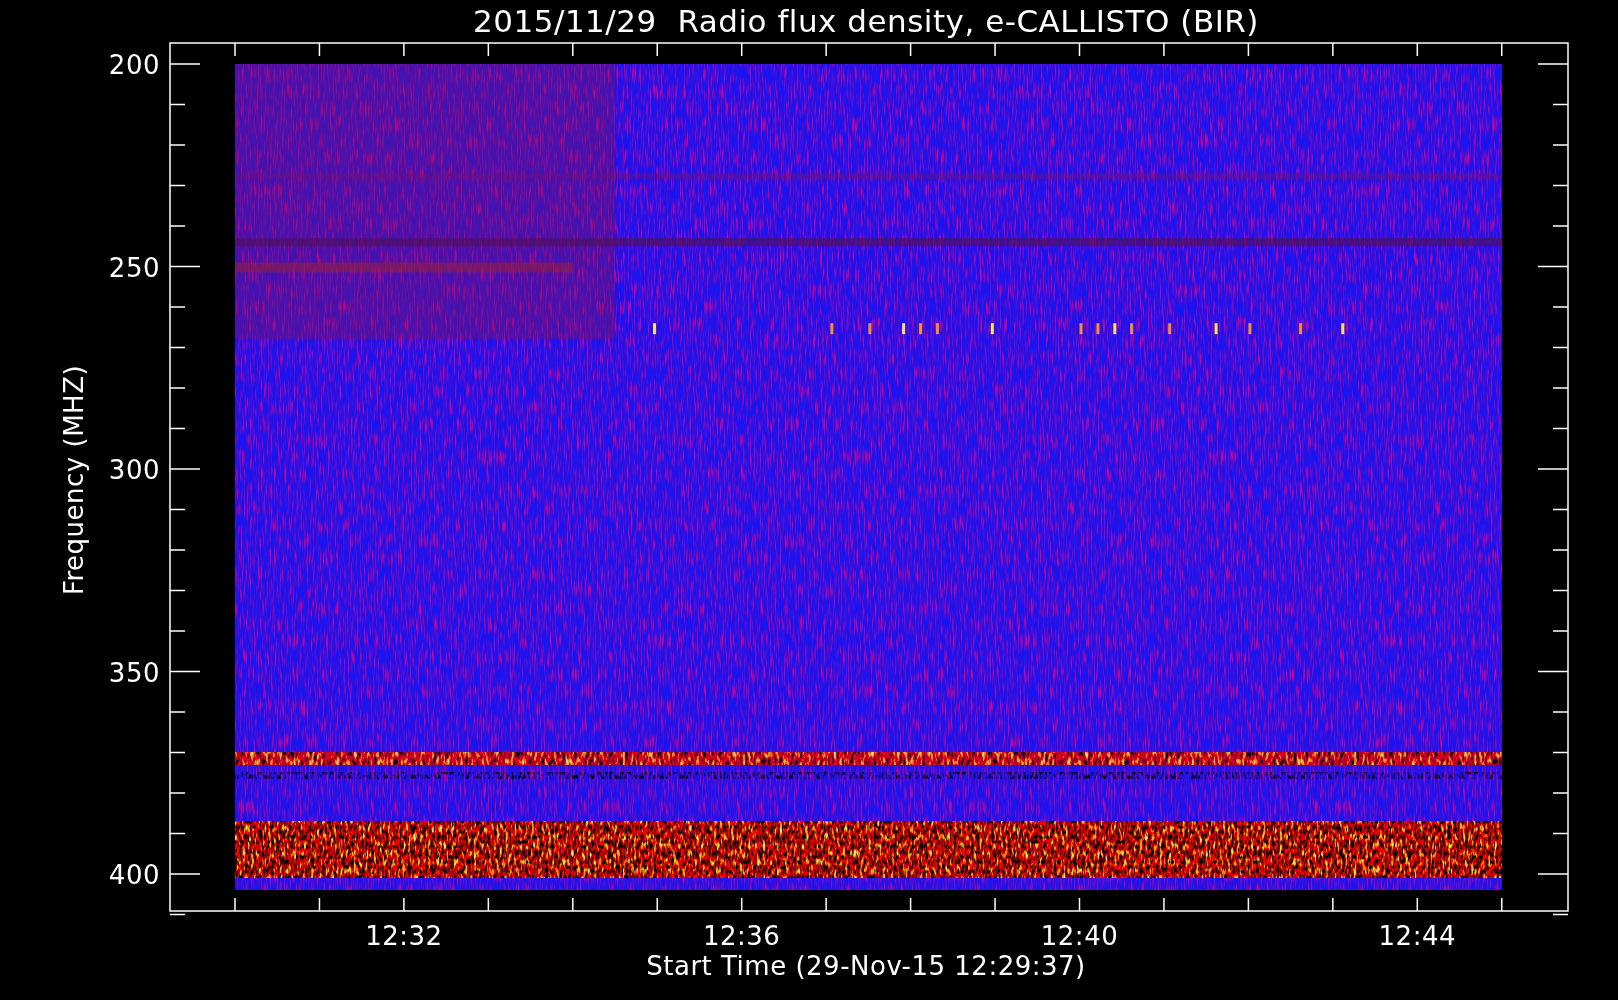 This screenshot has width=1618, height=1000. What do you see at coordinates (134, 267) in the screenshot?
I see `axis-tick-label: 250` at bounding box center [134, 267].